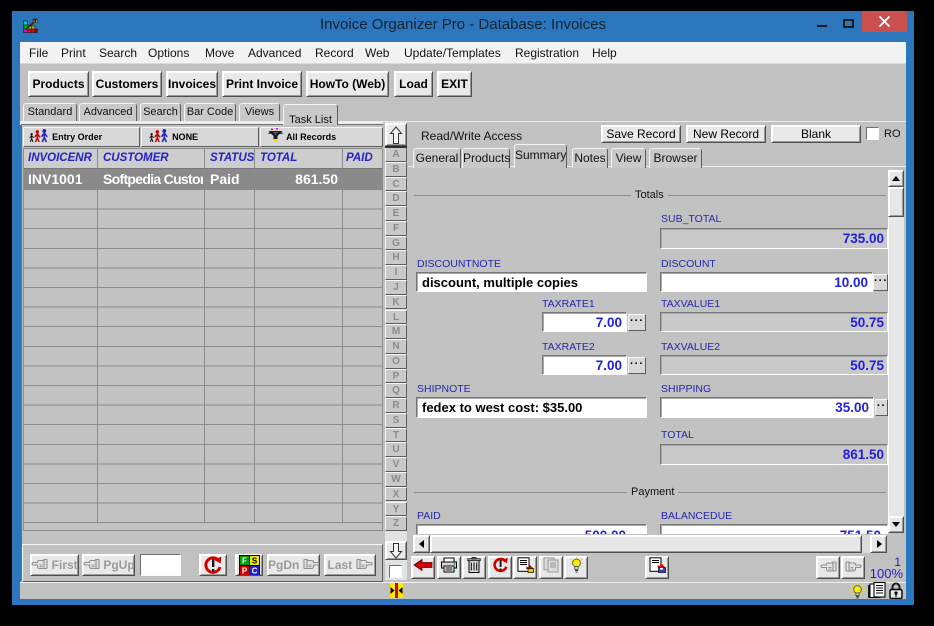  Describe the element at coordinates (244, 561) in the screenshot. I see `svg-text: F` at that location.